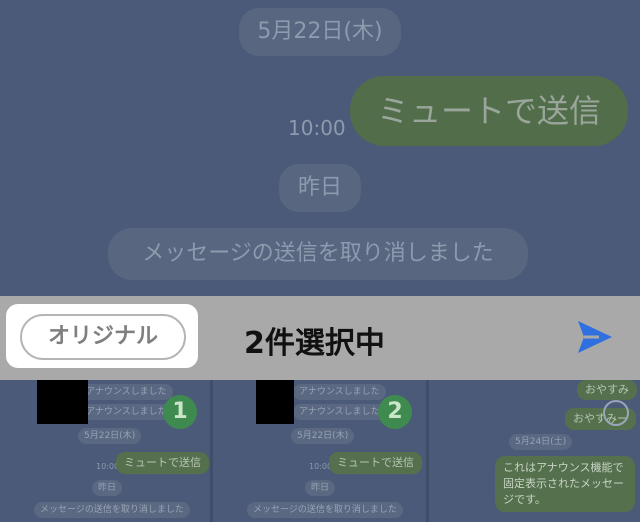 This screenshot has width=640, height=522. I want to click on yesterday-separator: 昨日, so click(320, 188).